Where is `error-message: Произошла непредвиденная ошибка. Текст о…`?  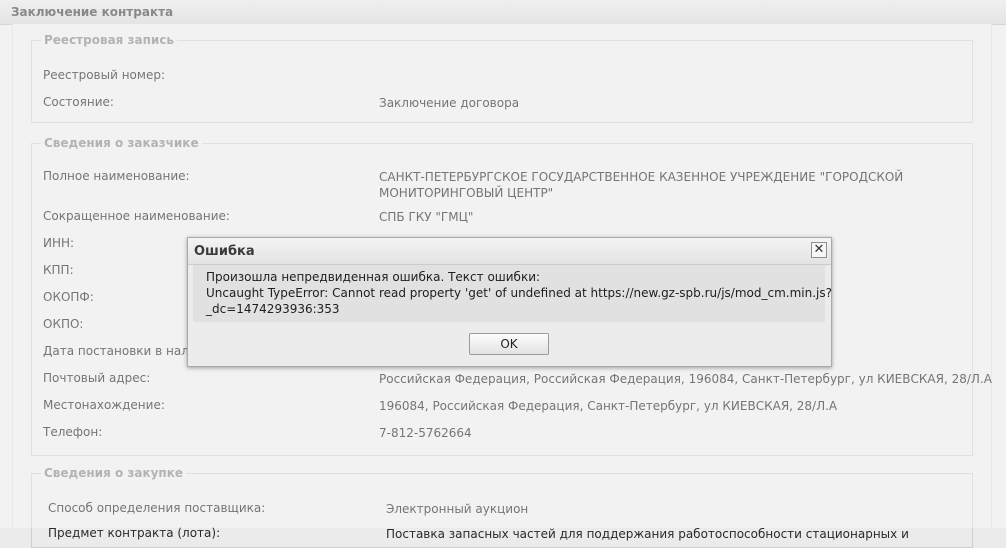 error-message: Произошла непредвиденная ошибка. Текст о… is located at coordinates (519, 293).